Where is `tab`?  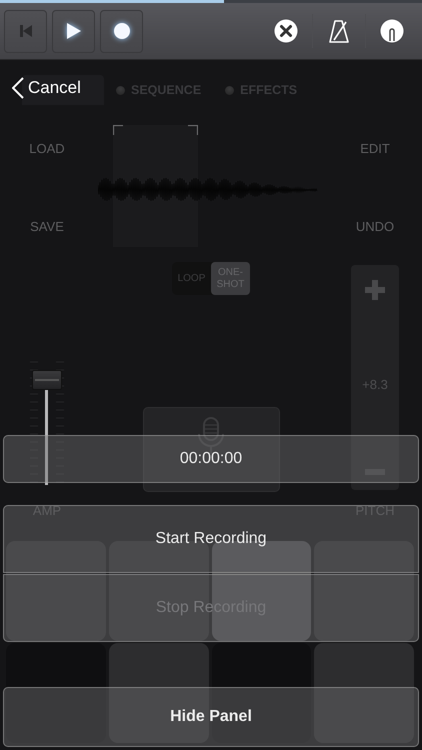
tab is located at coordinates (63, 90).